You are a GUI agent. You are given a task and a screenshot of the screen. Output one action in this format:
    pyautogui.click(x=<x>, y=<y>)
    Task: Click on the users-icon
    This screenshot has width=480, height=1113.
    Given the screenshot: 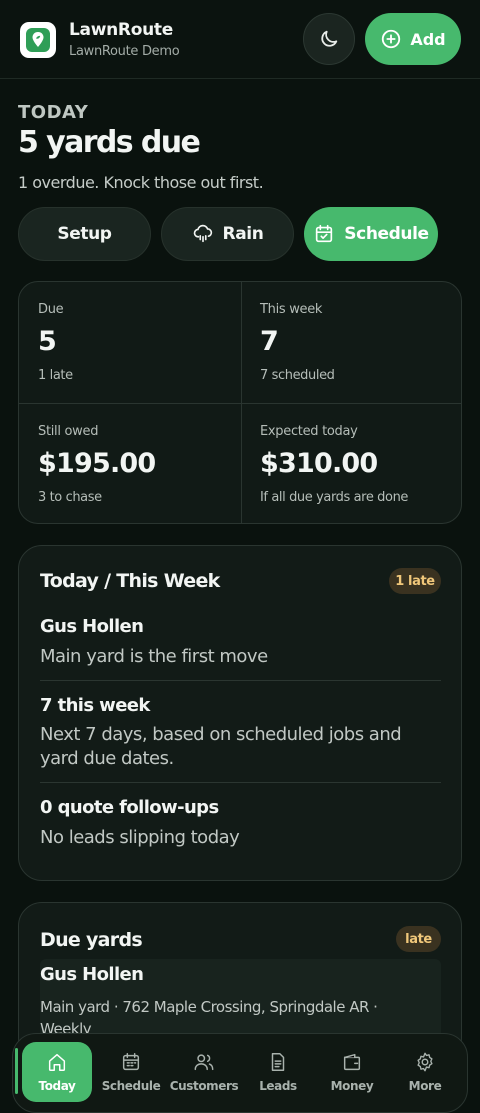 What is the action you would take?
    pyautogui.click(x=204, y=1062)
    